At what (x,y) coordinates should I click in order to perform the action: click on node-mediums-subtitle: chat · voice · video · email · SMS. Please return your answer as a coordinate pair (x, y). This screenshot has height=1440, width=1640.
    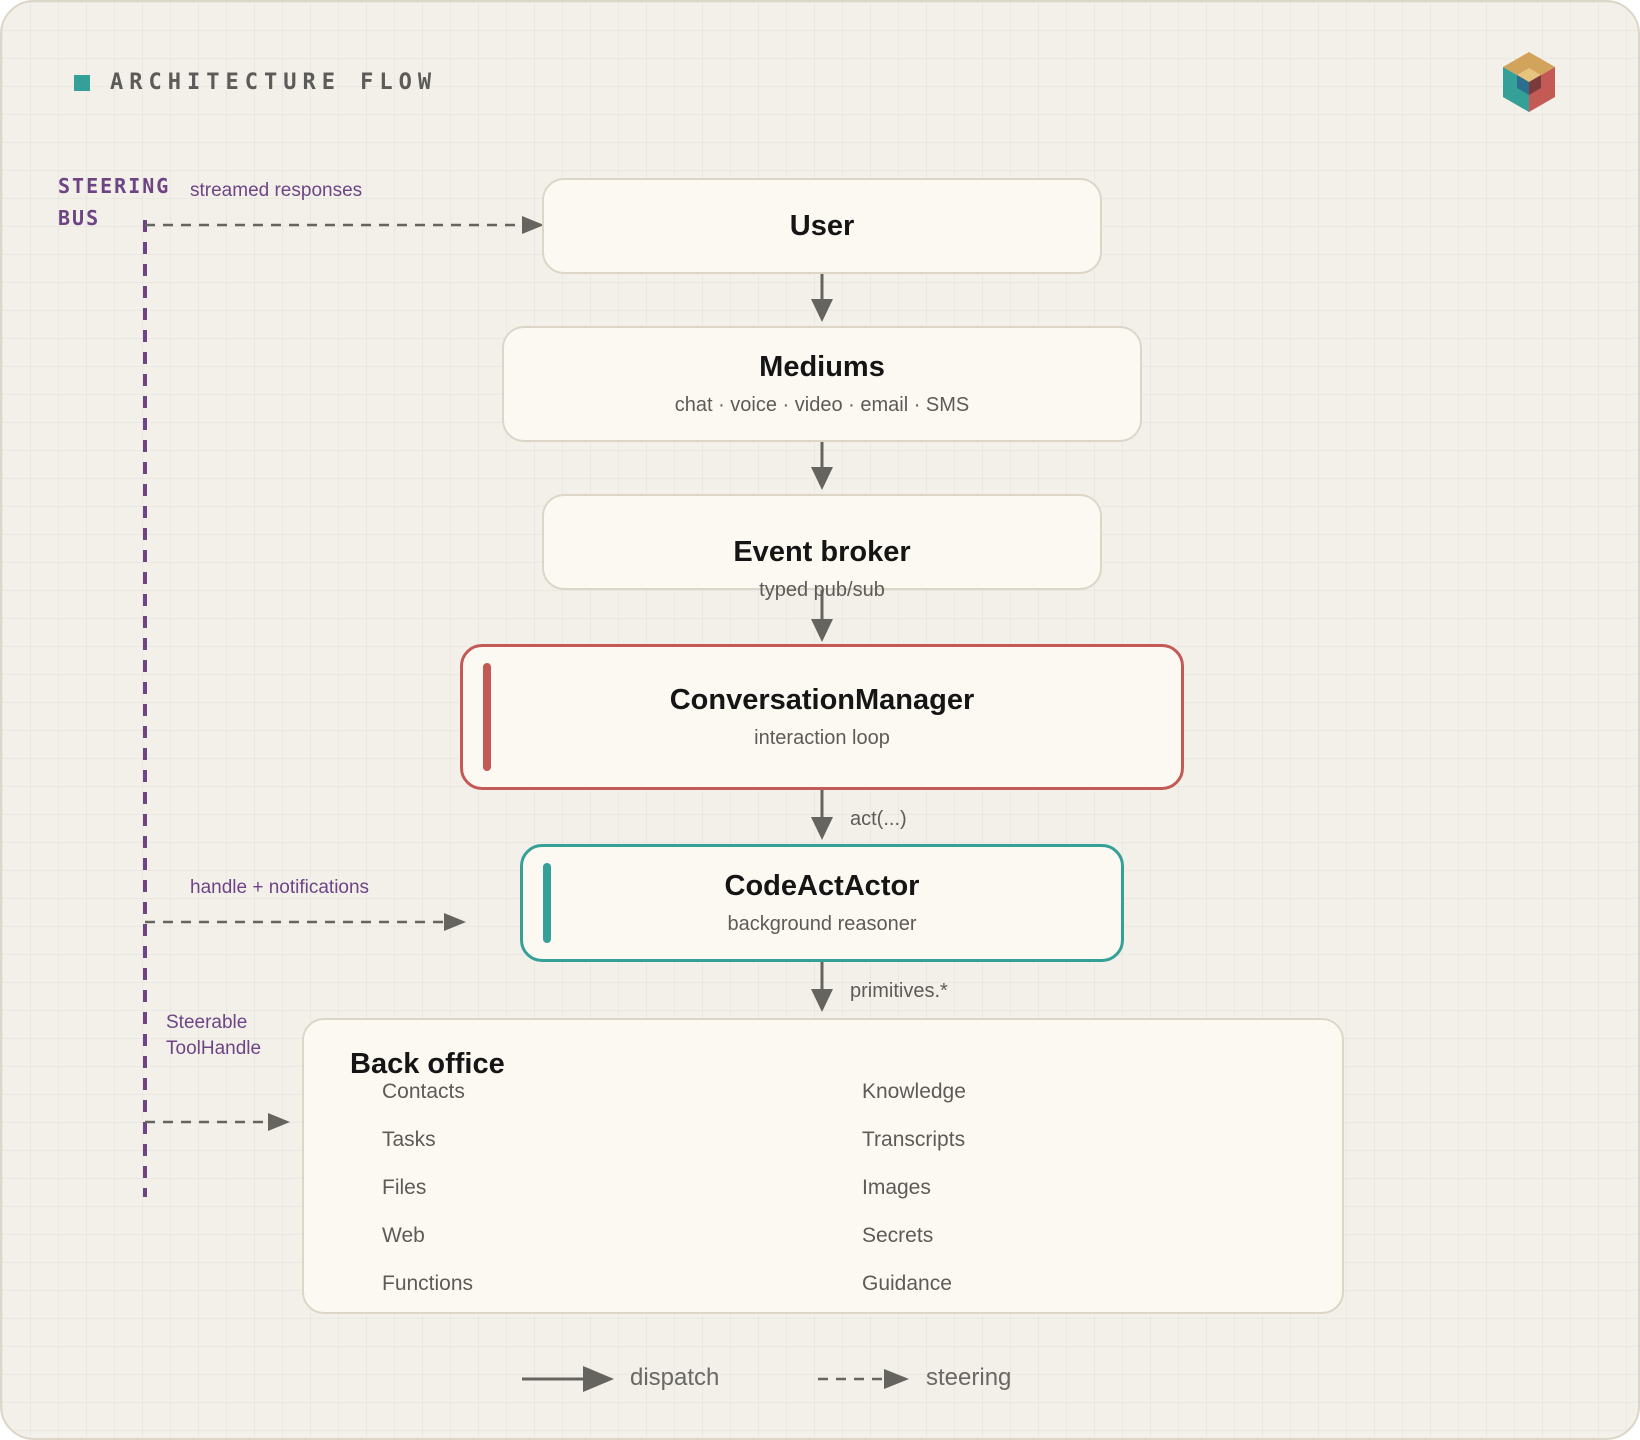
    Looking at the image, I should click on (822, 405).